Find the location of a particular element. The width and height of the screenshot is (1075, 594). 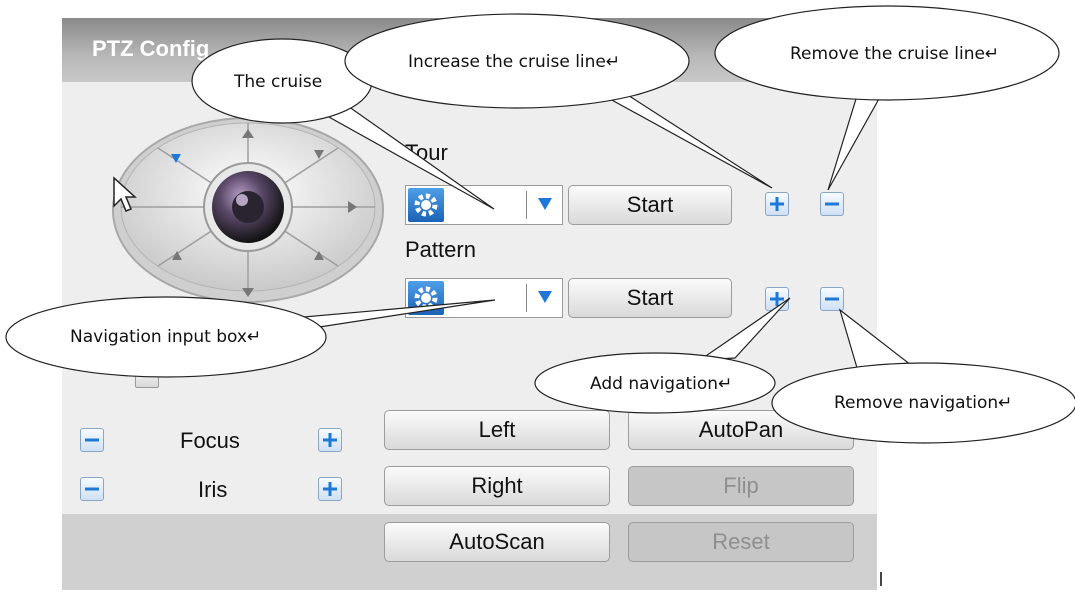

tour-start-button: Start is located at coordinates (650, 205).